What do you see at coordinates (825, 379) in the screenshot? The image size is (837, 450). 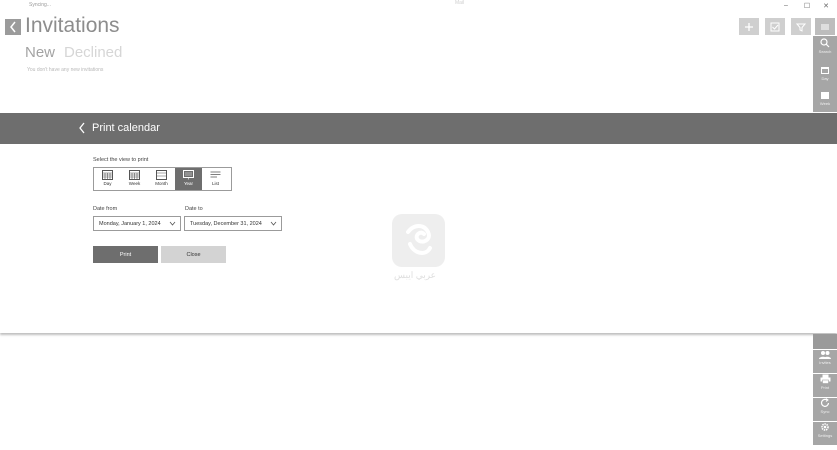 I see `printer-icon` at bounding box center [825, 379].